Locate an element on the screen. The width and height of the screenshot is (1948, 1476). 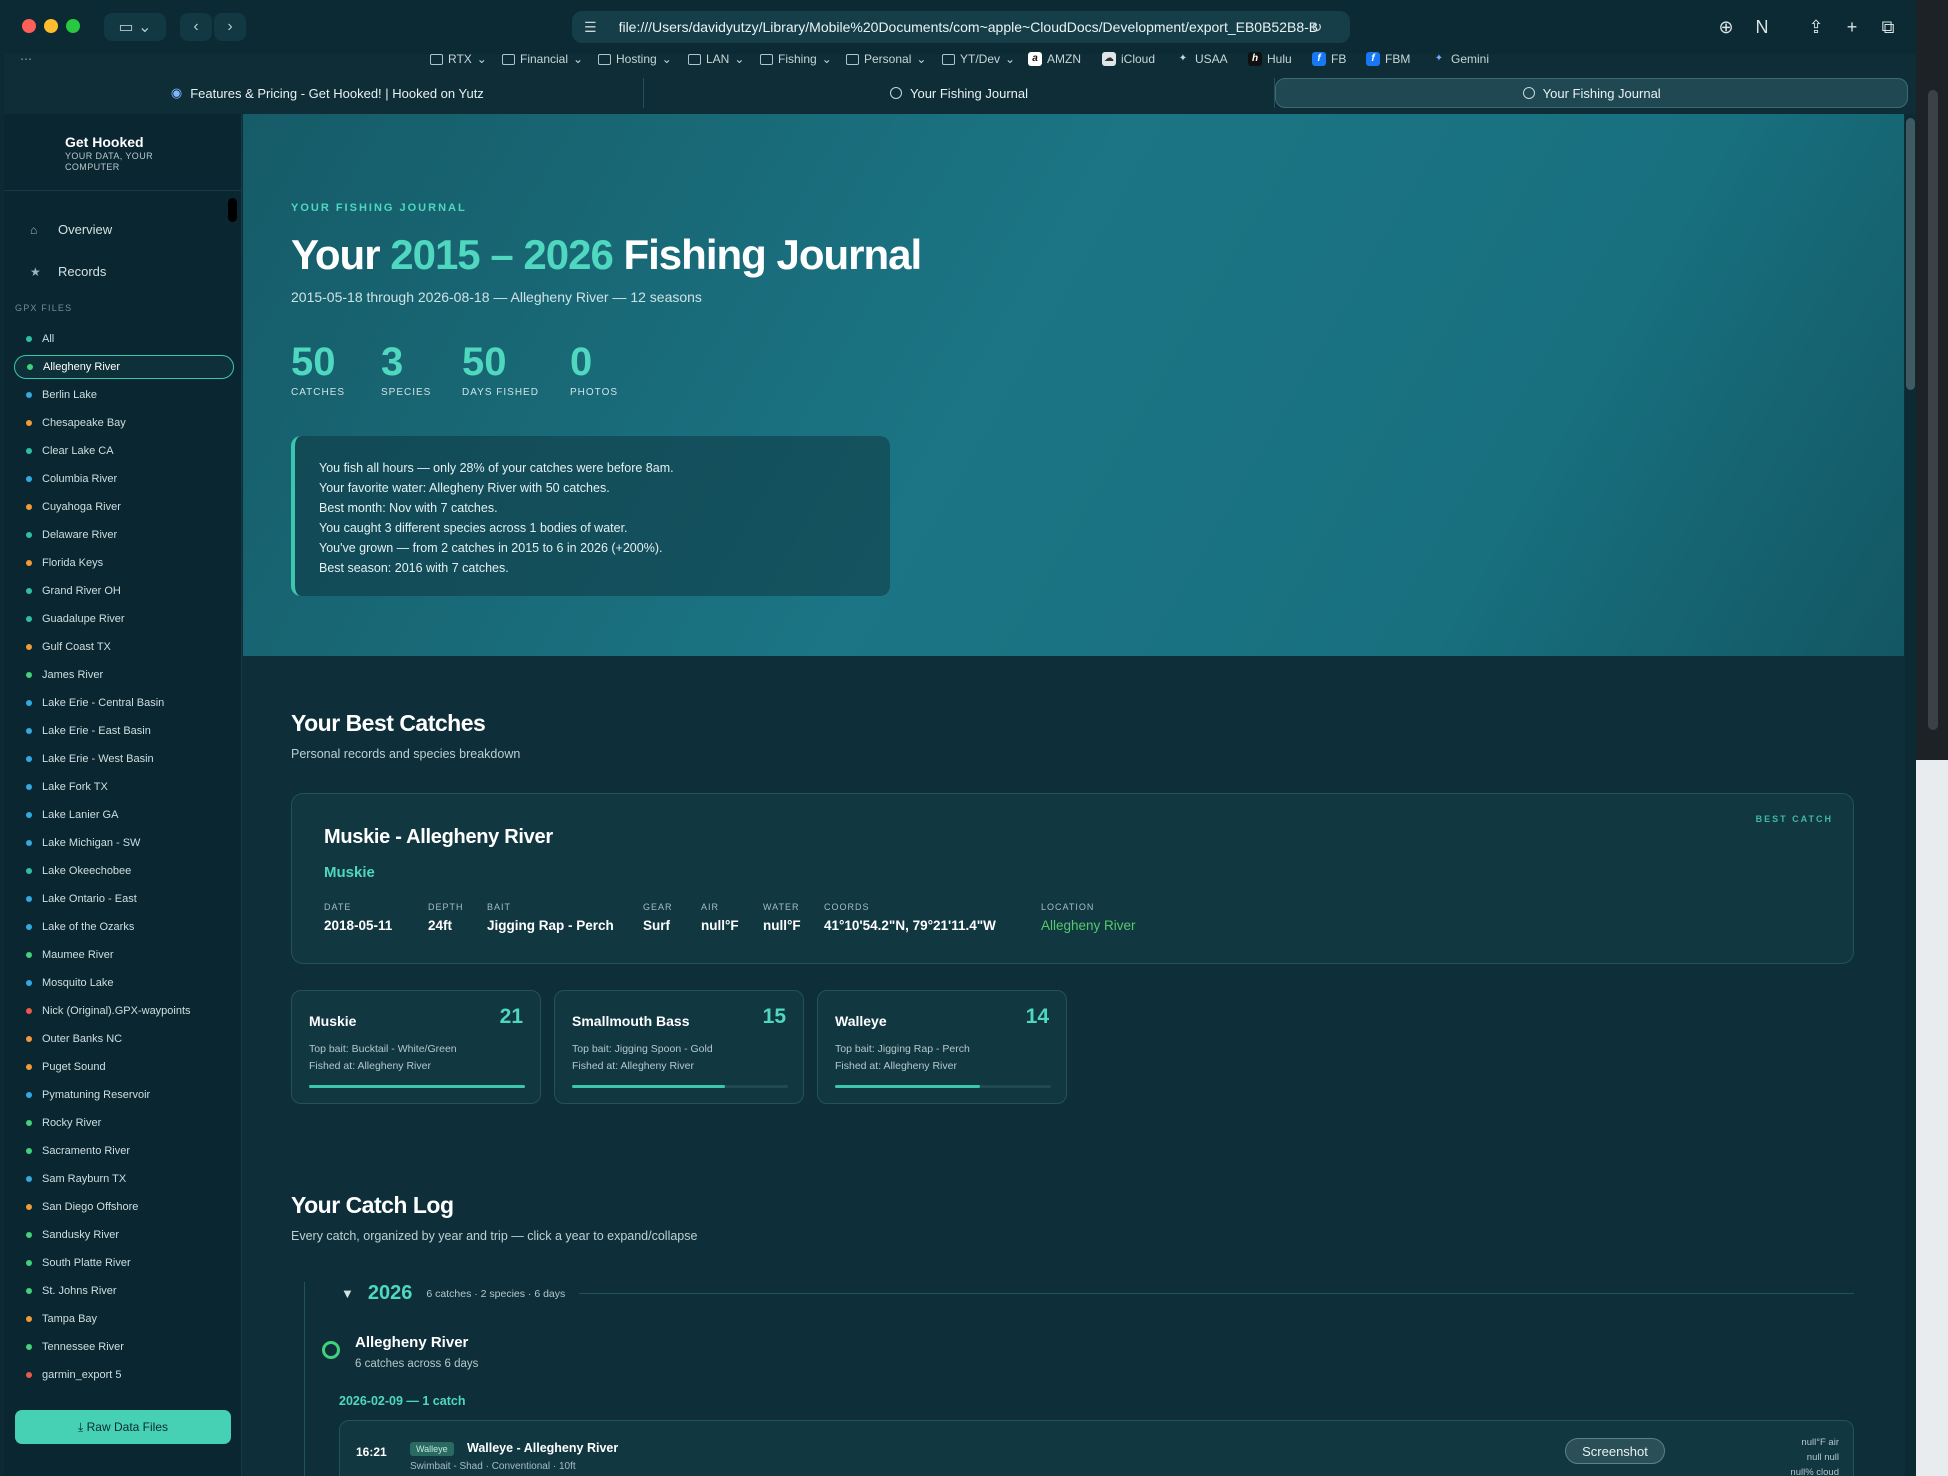
page-scrollbar is located at coordinates (1910, 795).